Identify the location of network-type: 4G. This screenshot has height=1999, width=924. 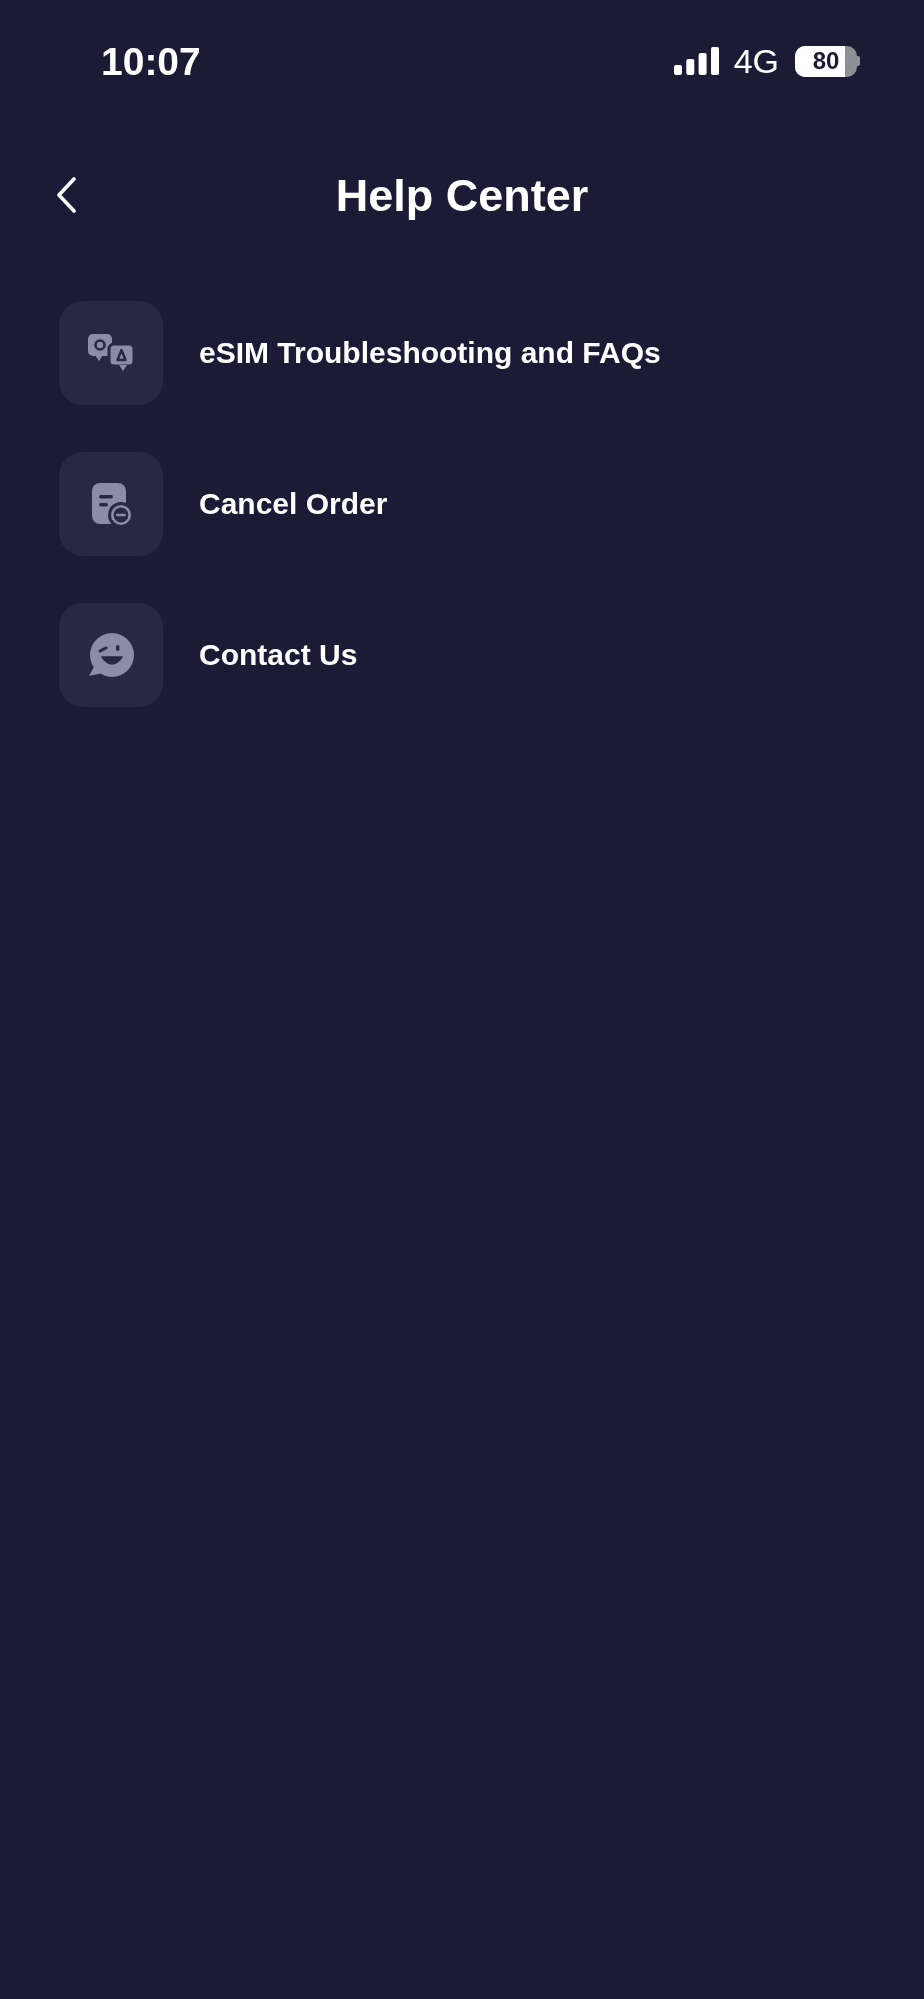
(756, 61).